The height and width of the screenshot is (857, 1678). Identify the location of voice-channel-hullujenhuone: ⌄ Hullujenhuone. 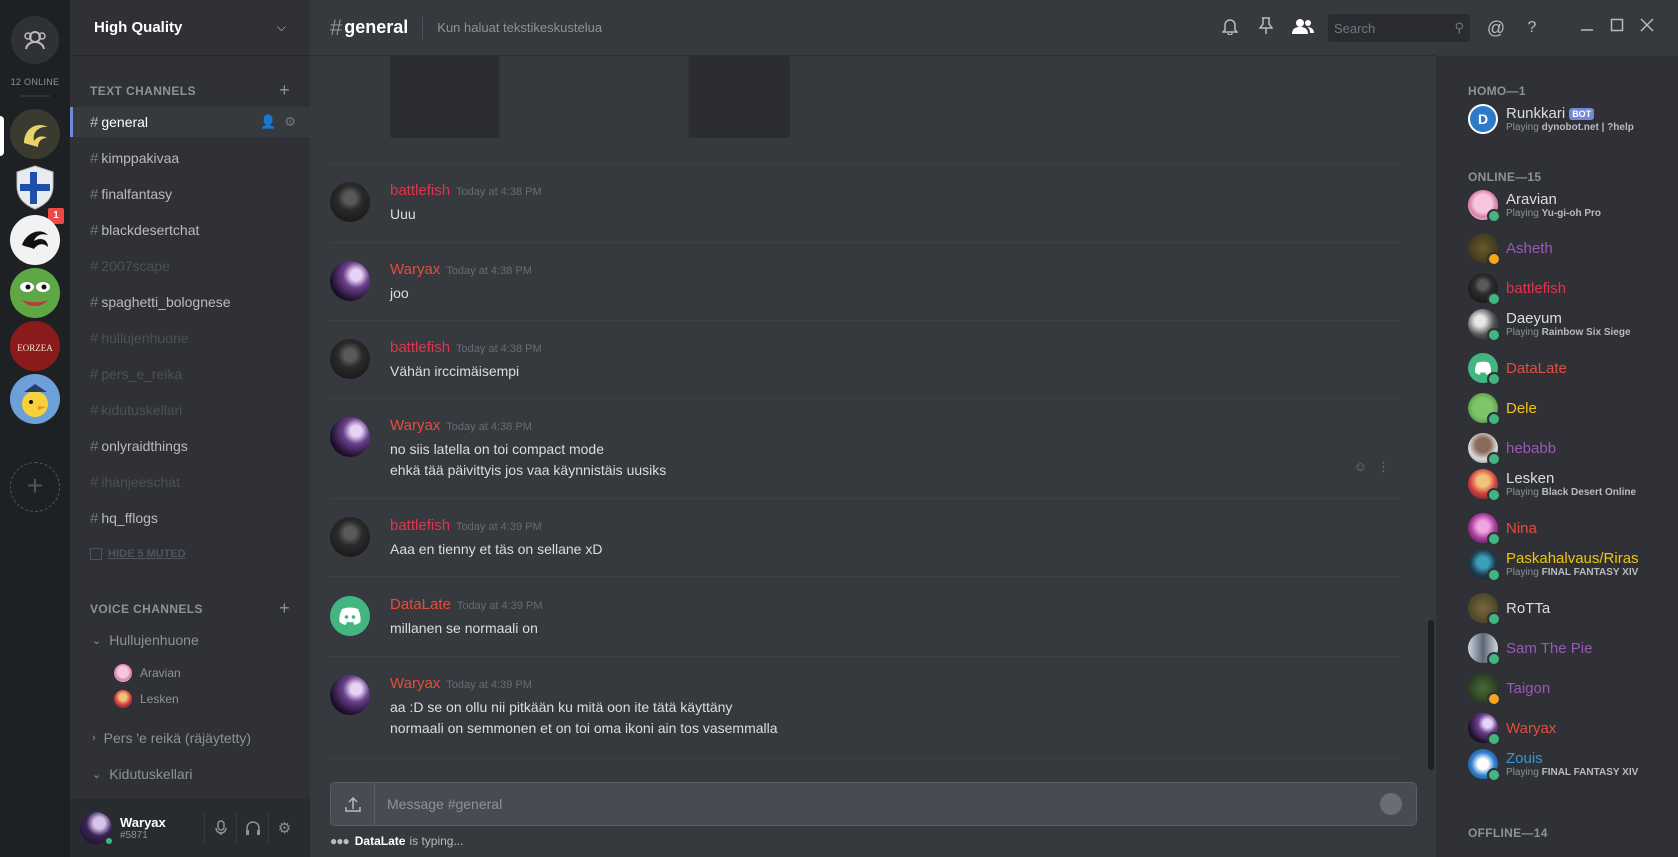
(145, 640).